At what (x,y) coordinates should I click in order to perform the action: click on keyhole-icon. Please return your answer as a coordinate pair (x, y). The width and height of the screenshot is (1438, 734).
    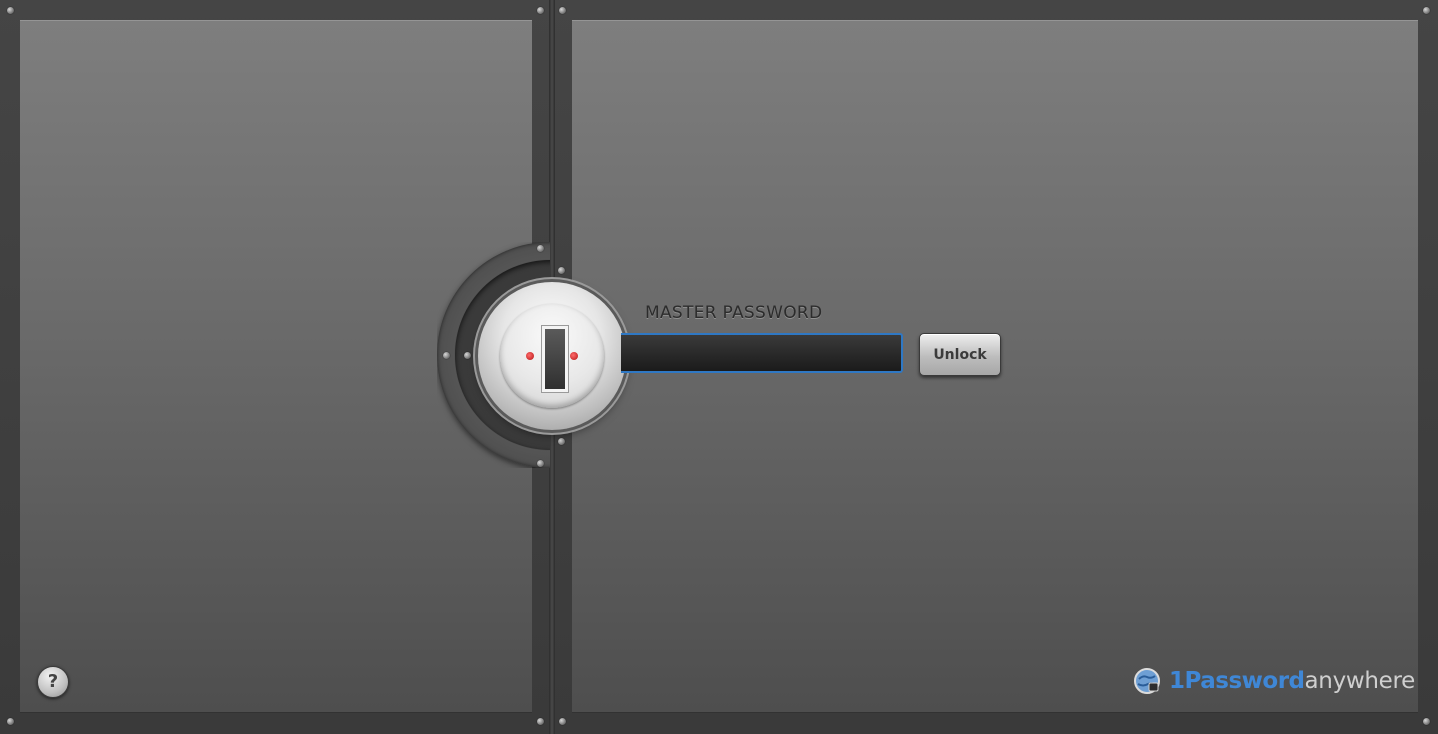
    Looking at the image, I should click on (555, 359).